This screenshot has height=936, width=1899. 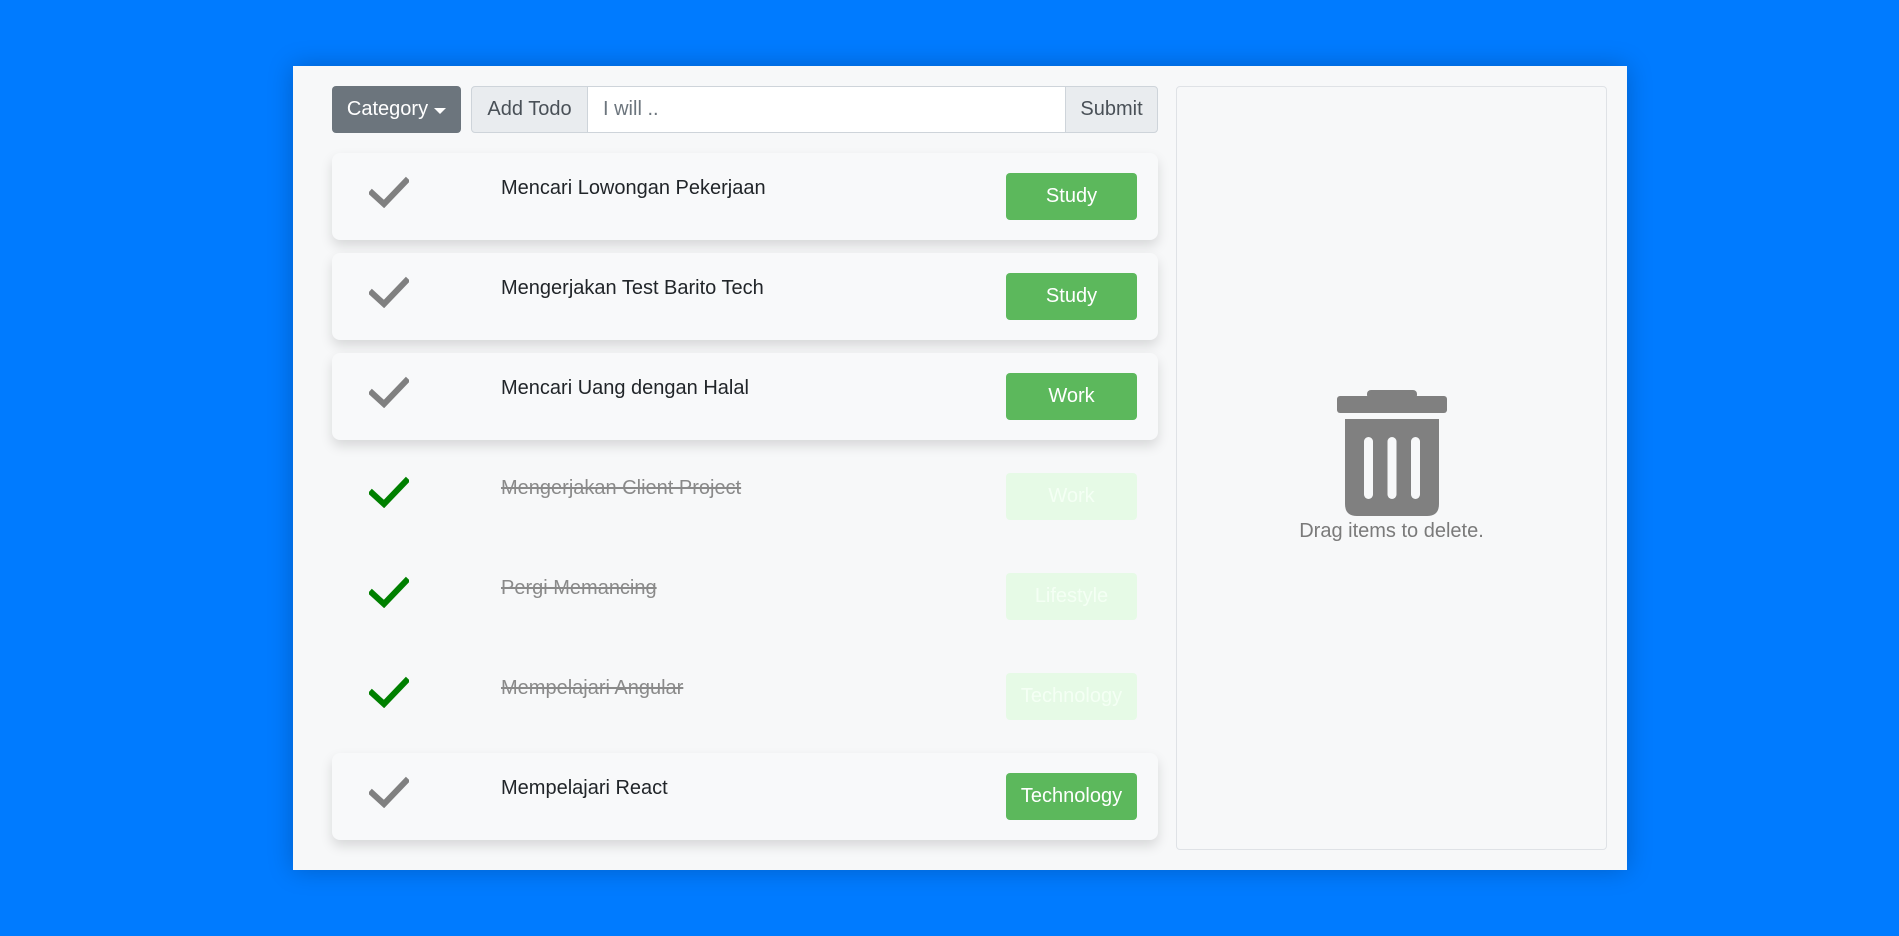 What do you see at coordinates (745, 796) in the screenshot?
I see `todo-item: Mempelajari React Technology` at bounding box center [745, 796].